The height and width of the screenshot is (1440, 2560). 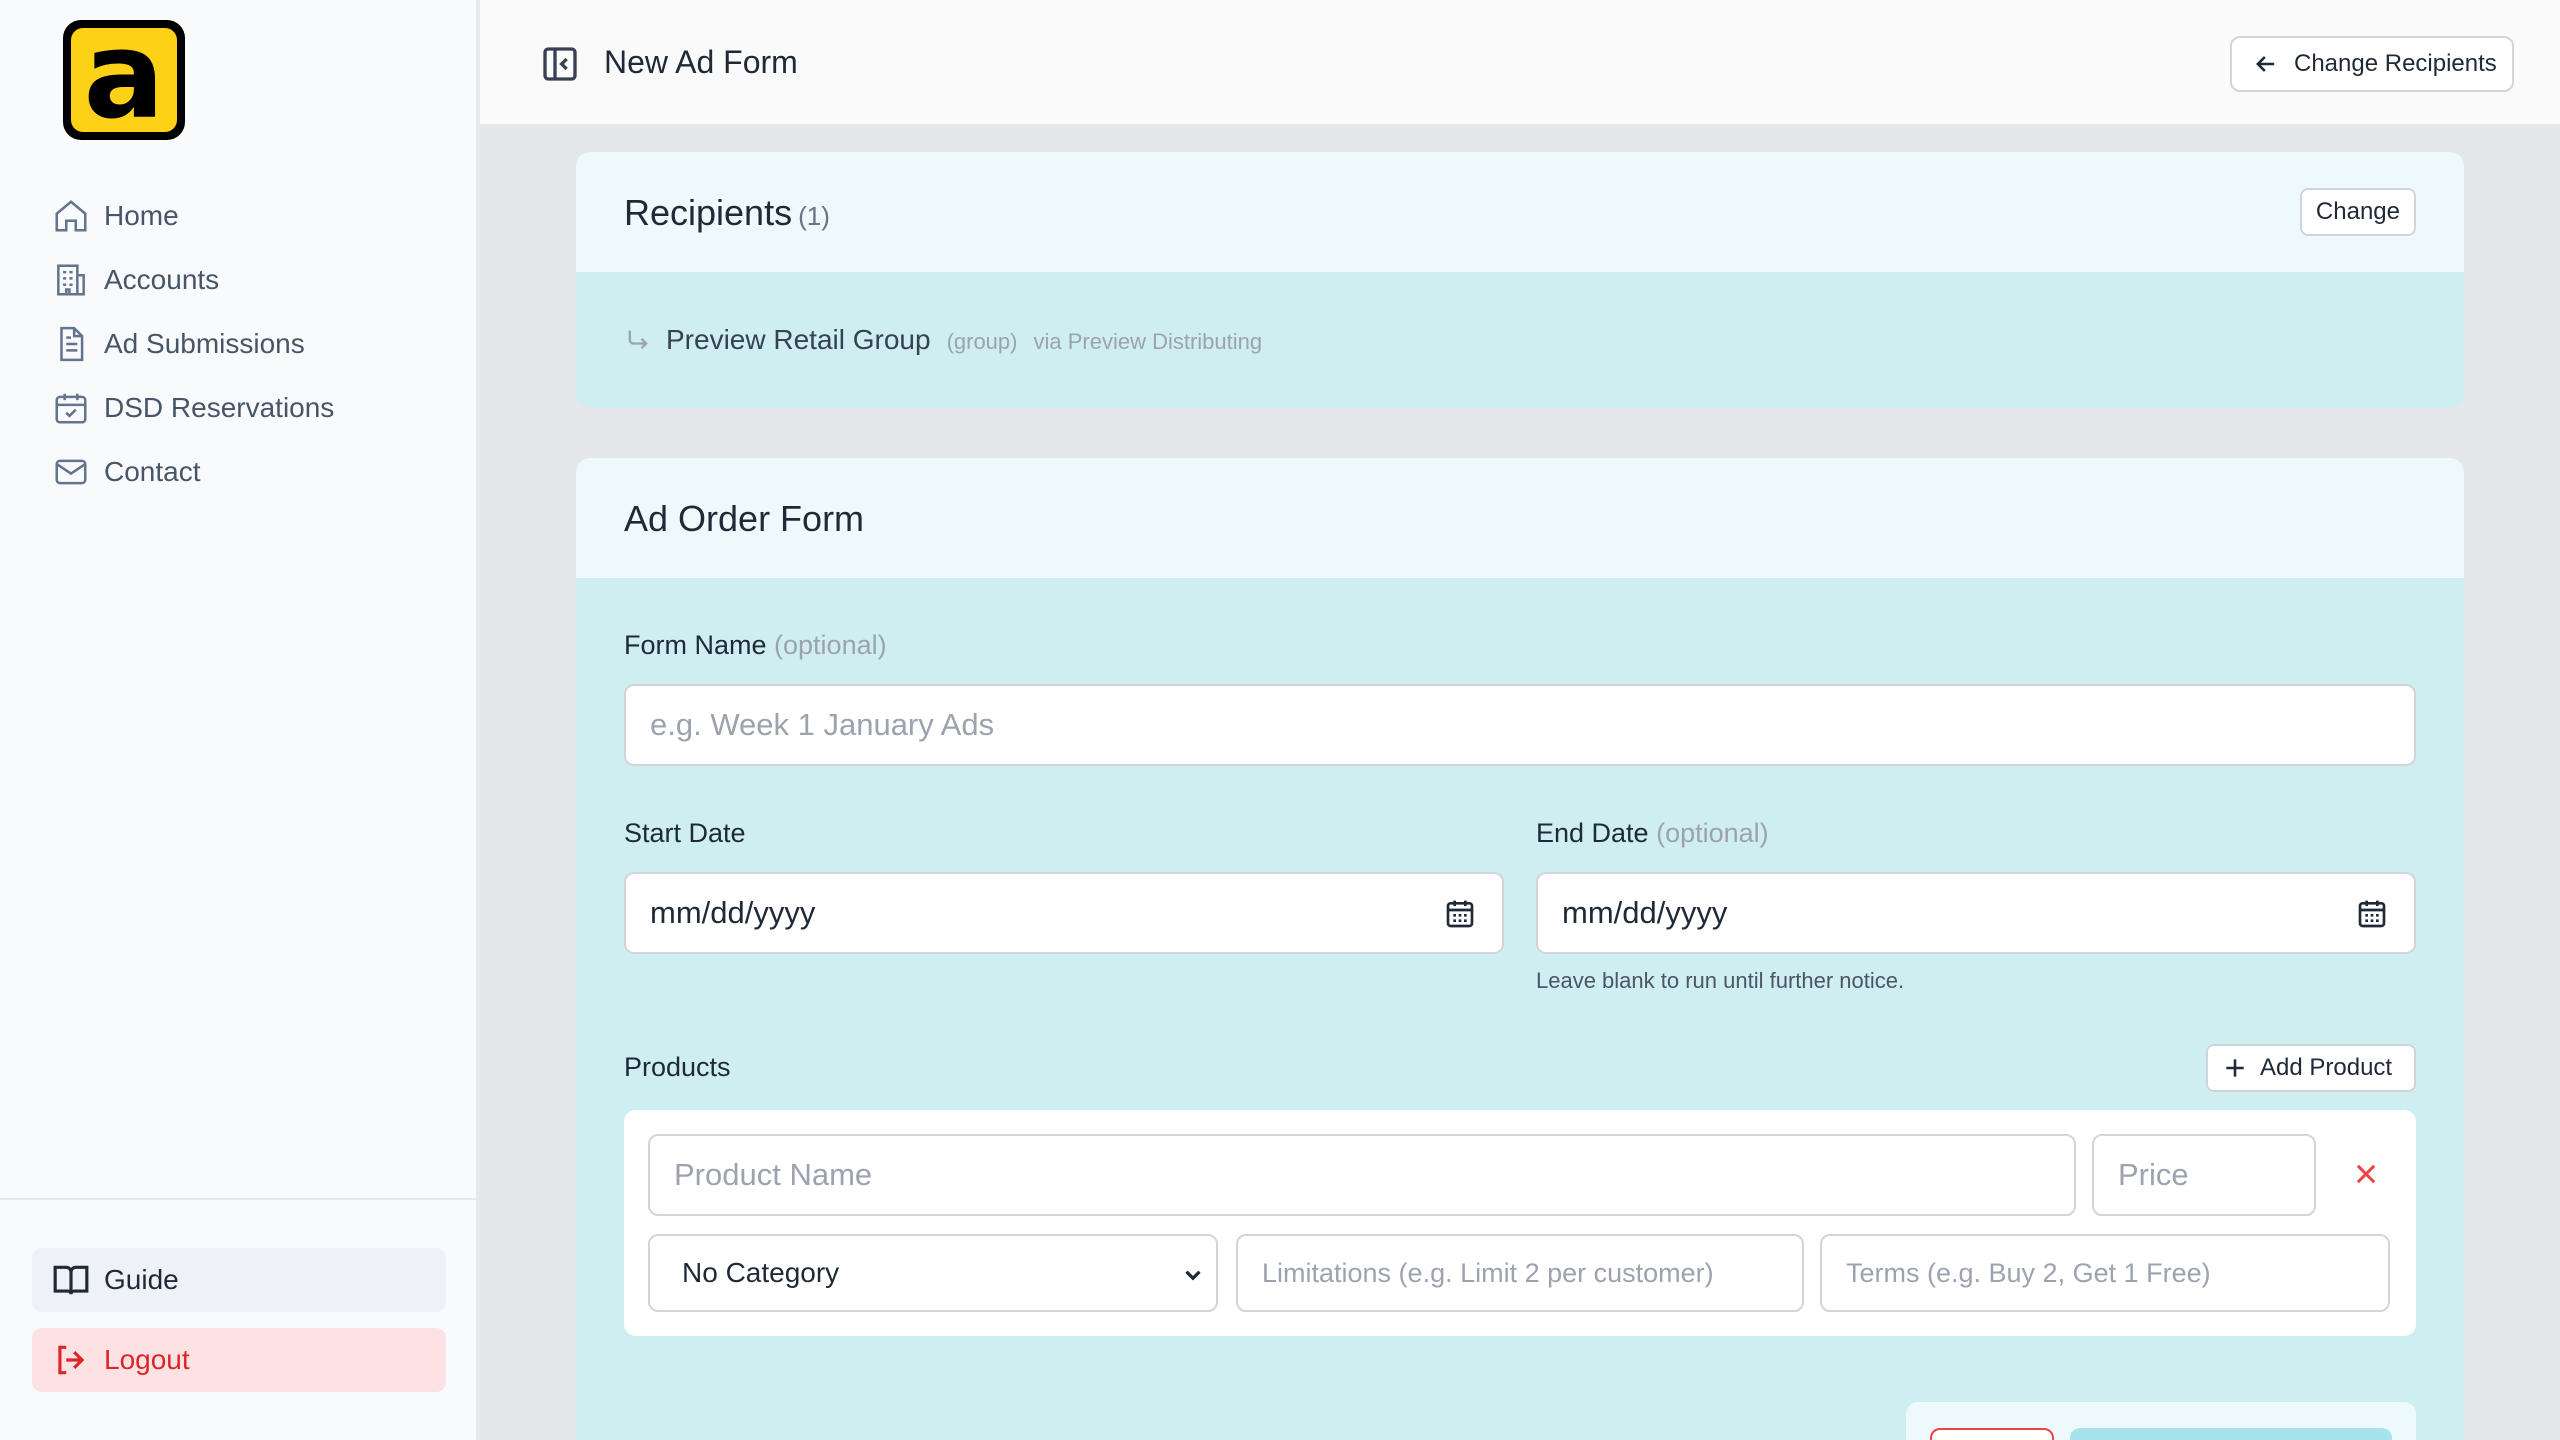 What do you see at coordinates (744, 518) in the screenshot?
I see `ad-order-form-title: Ad Order Form` at bounding box center [744, 518].